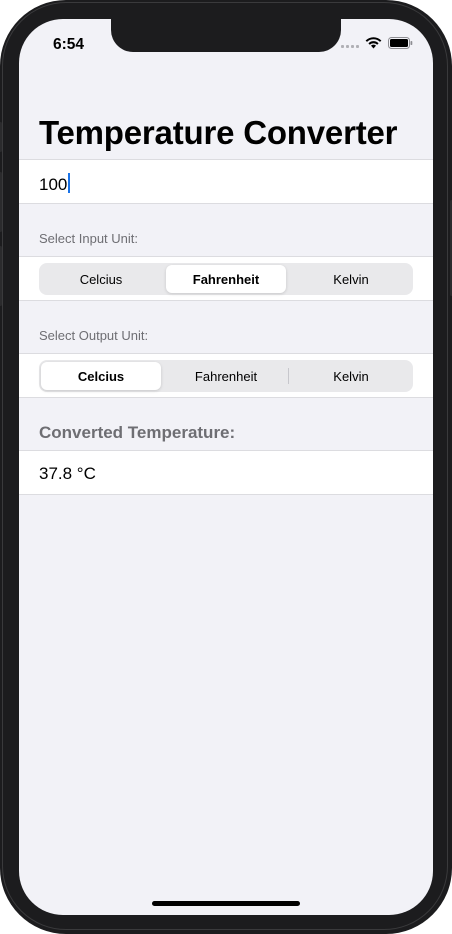  I want to click on home-indicator, so click(226, 903).